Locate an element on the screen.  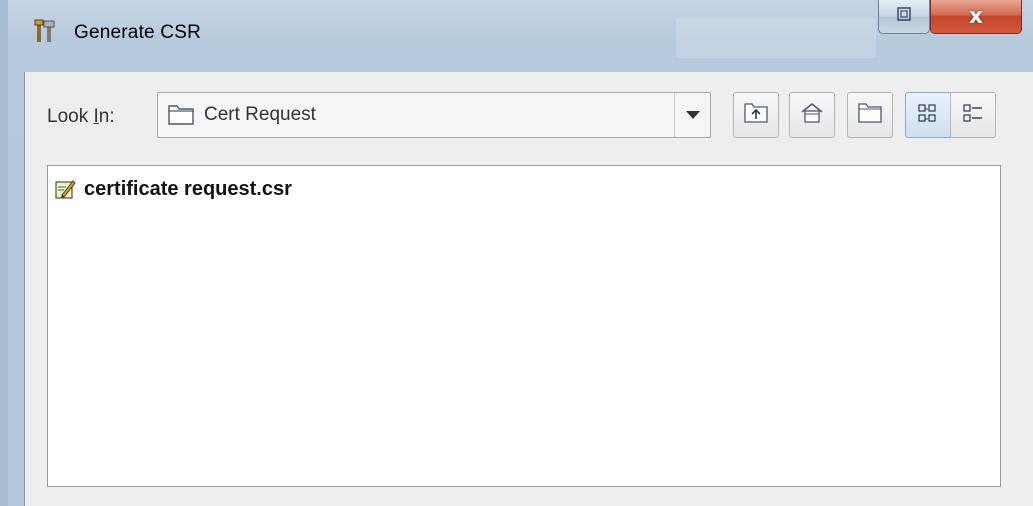
look-in-label-end: n: is located at coordinates (106, 116).